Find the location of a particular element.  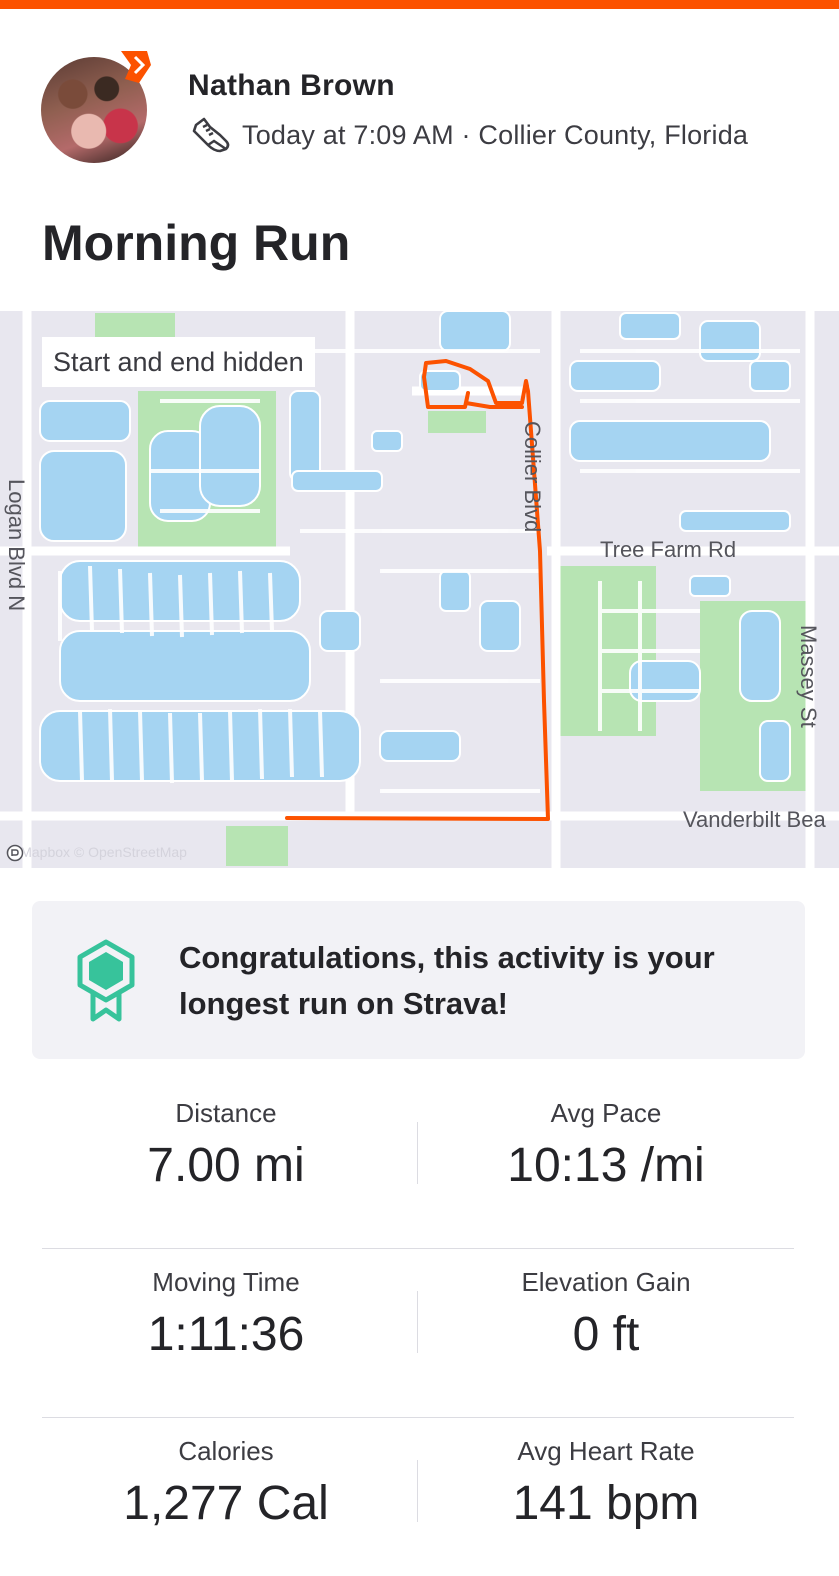

attribution-text: © Mapbox © OpenStreetMap is located at coordinates (96, 852).